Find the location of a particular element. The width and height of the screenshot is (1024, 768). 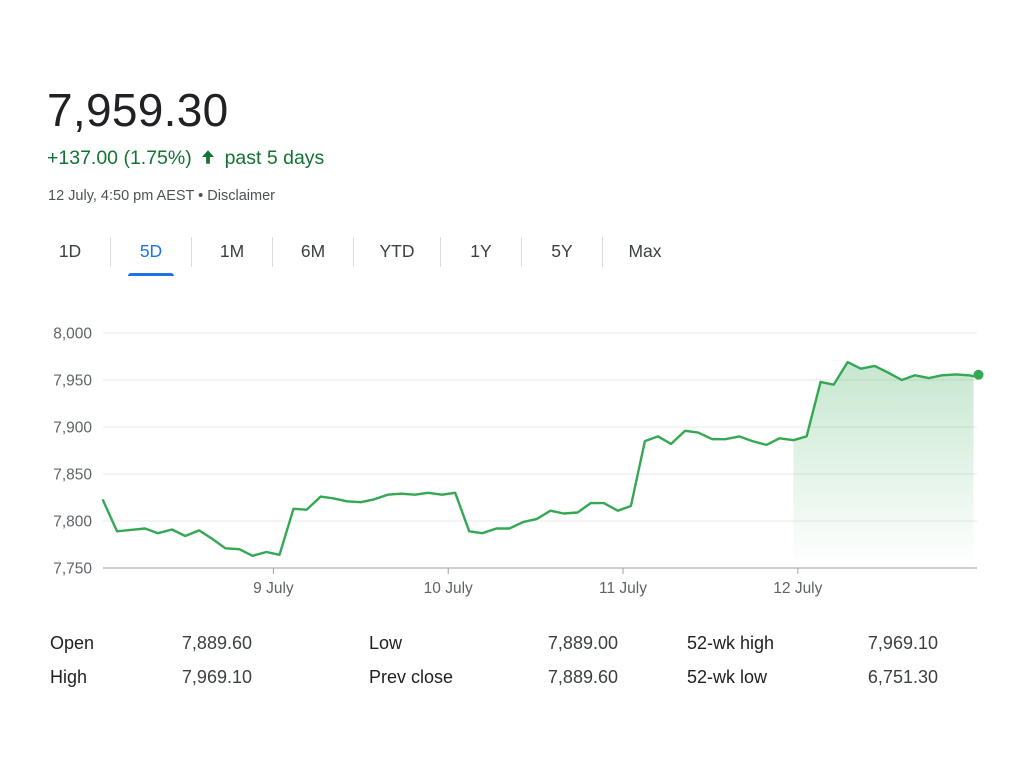

change-period: past 5 days is located at coordinates (274, 158).